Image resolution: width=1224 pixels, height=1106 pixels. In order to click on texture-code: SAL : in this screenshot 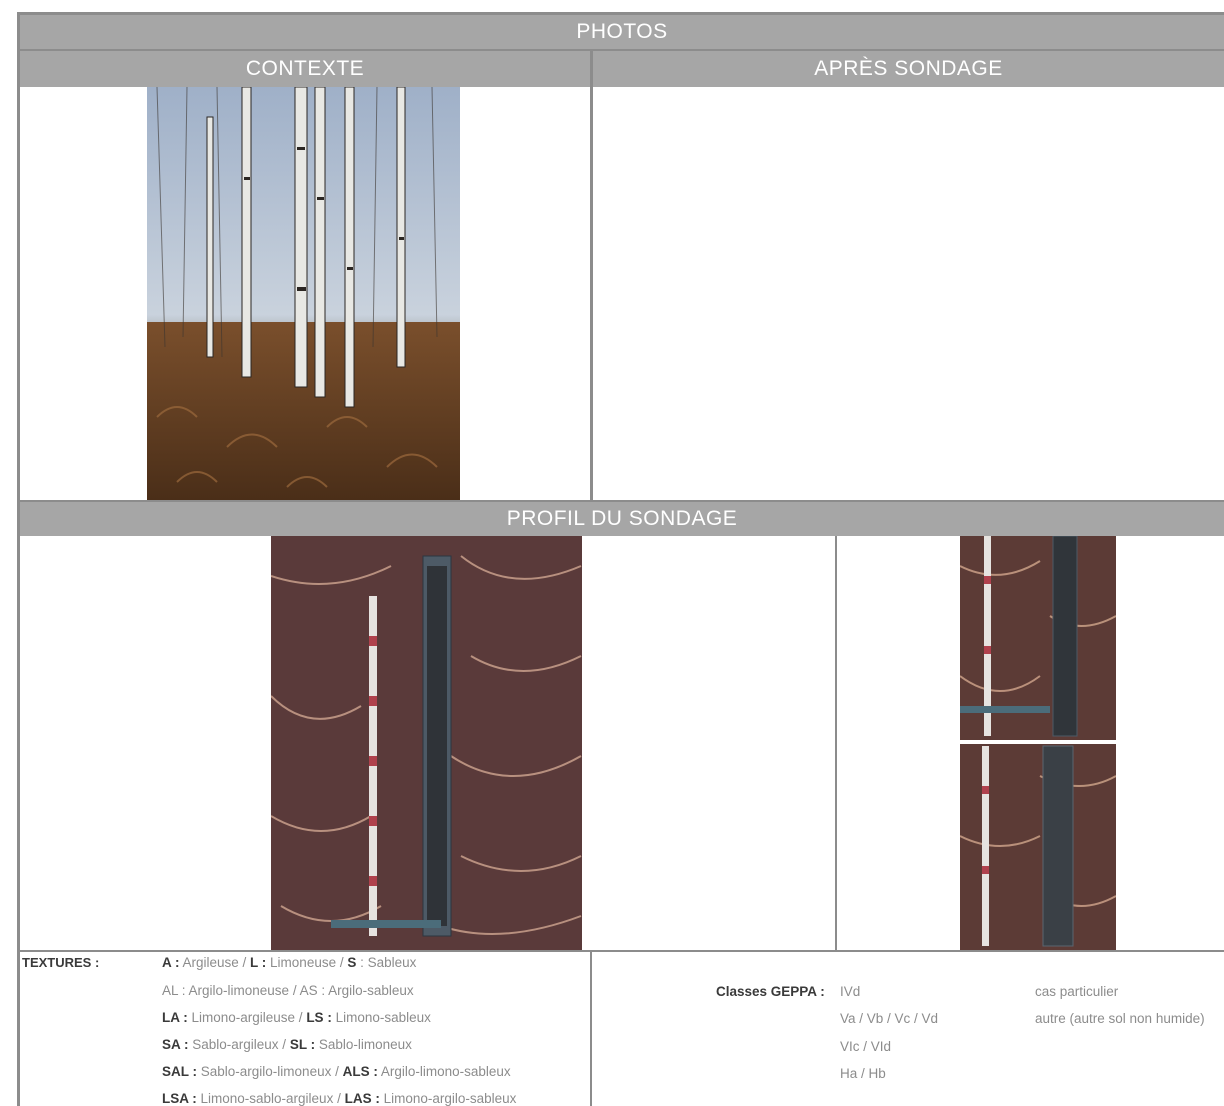, I will do `click(180, 1071)`.